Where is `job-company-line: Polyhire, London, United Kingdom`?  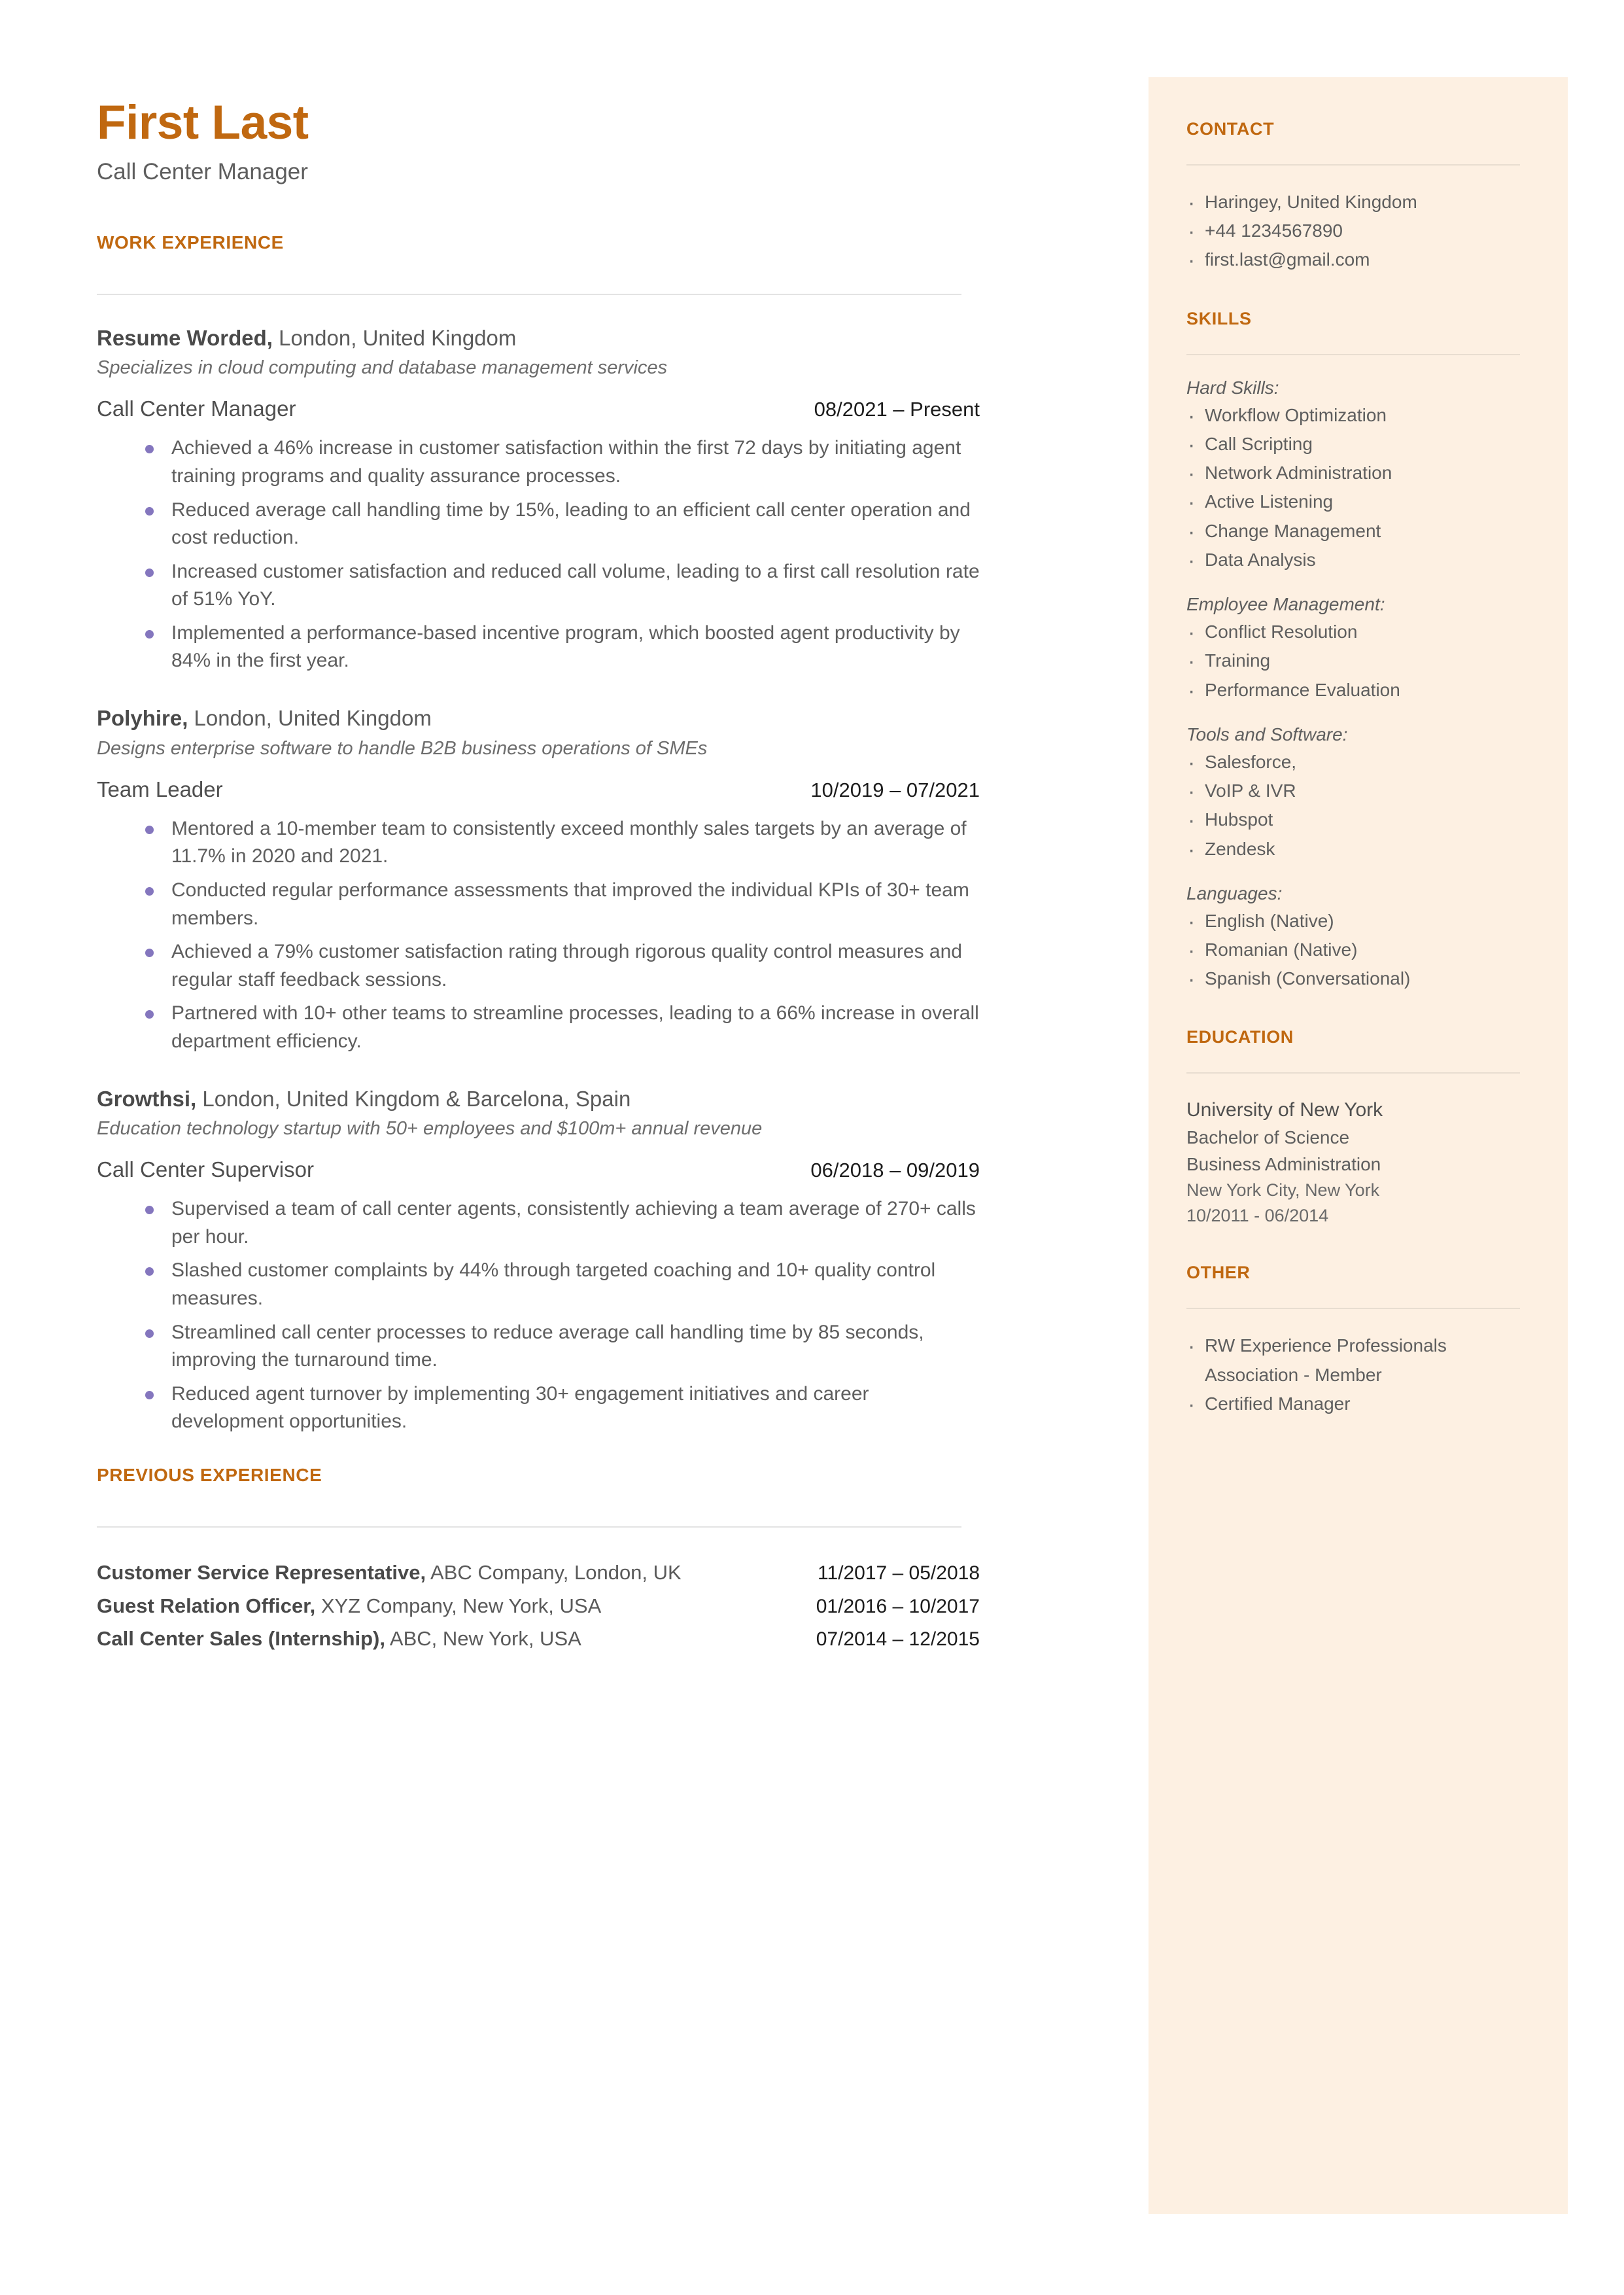
job-company-line: Polyhire, London, United Kingdom is located at coordinates (538, 719).